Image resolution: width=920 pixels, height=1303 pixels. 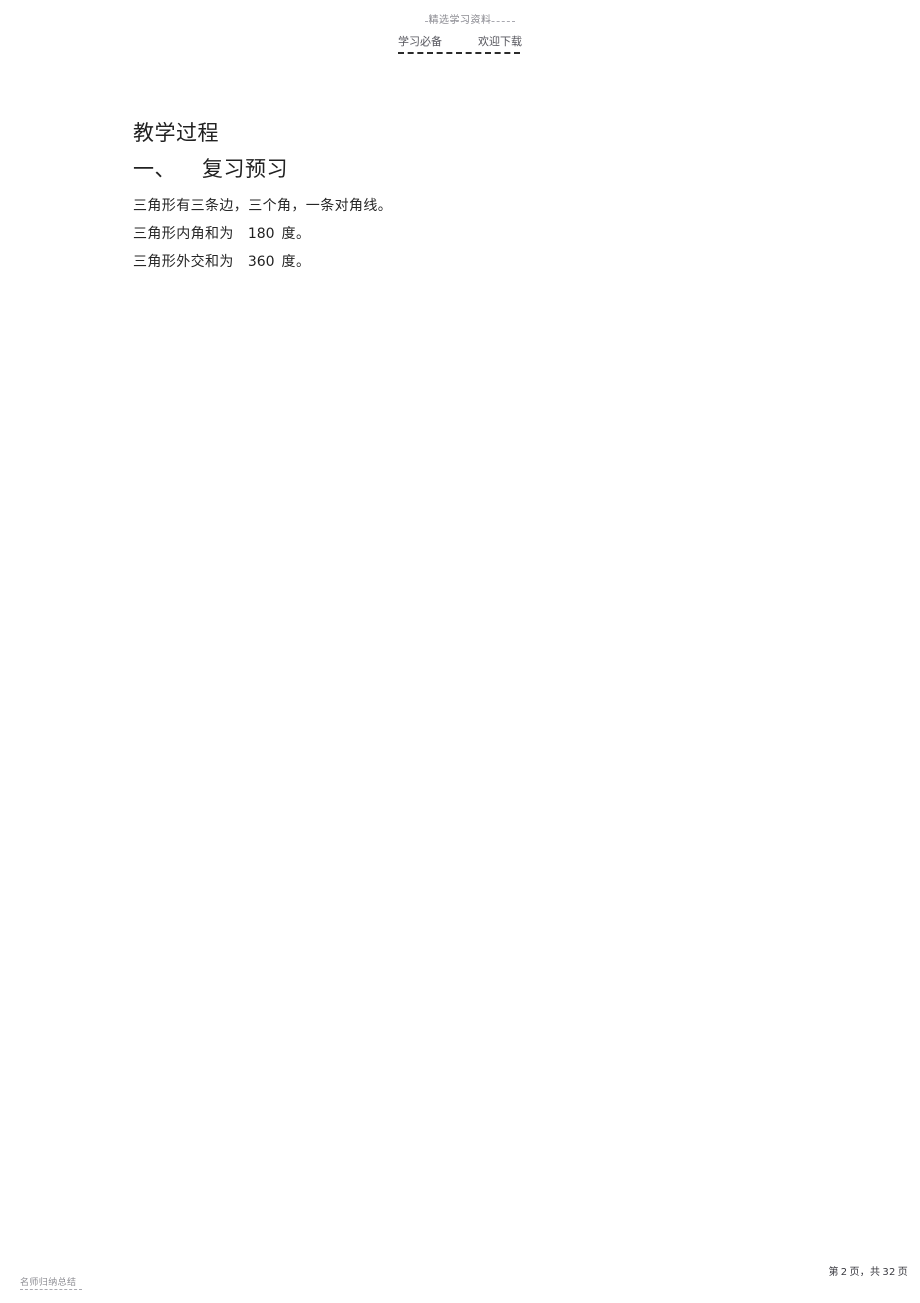 I want to click on page-number-middle: 页，共, so click(x=865, y=1272).